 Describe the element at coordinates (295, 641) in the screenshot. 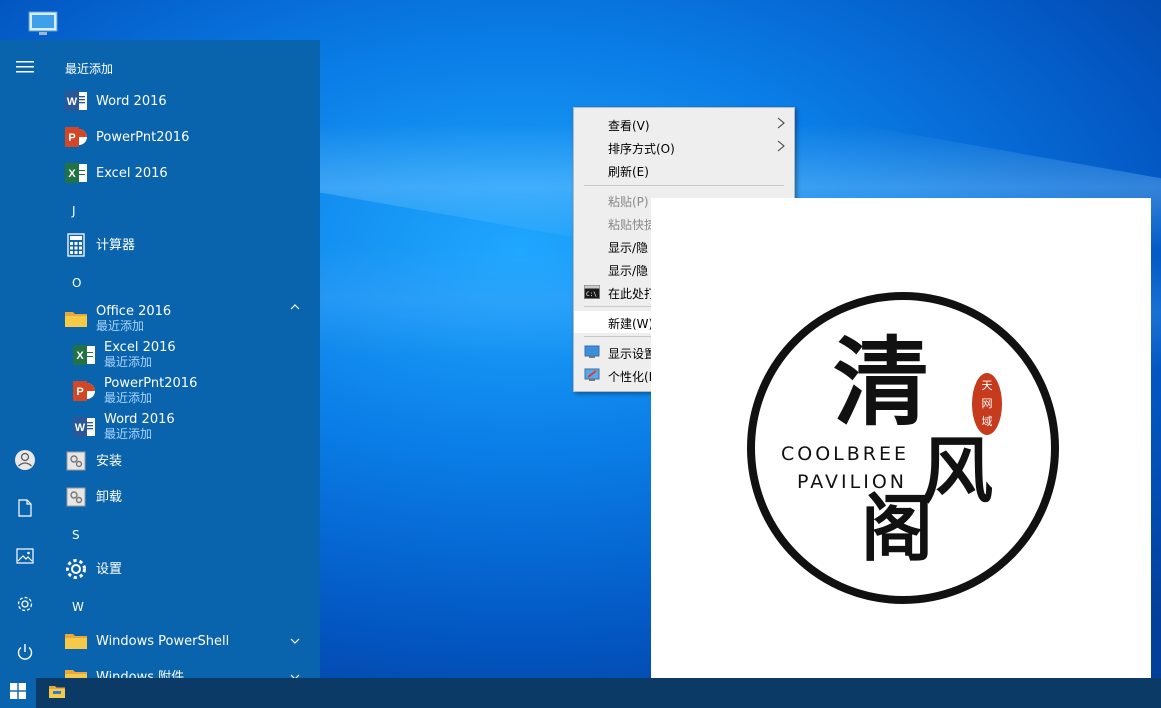

I see `chevron-down-icon` at that location.